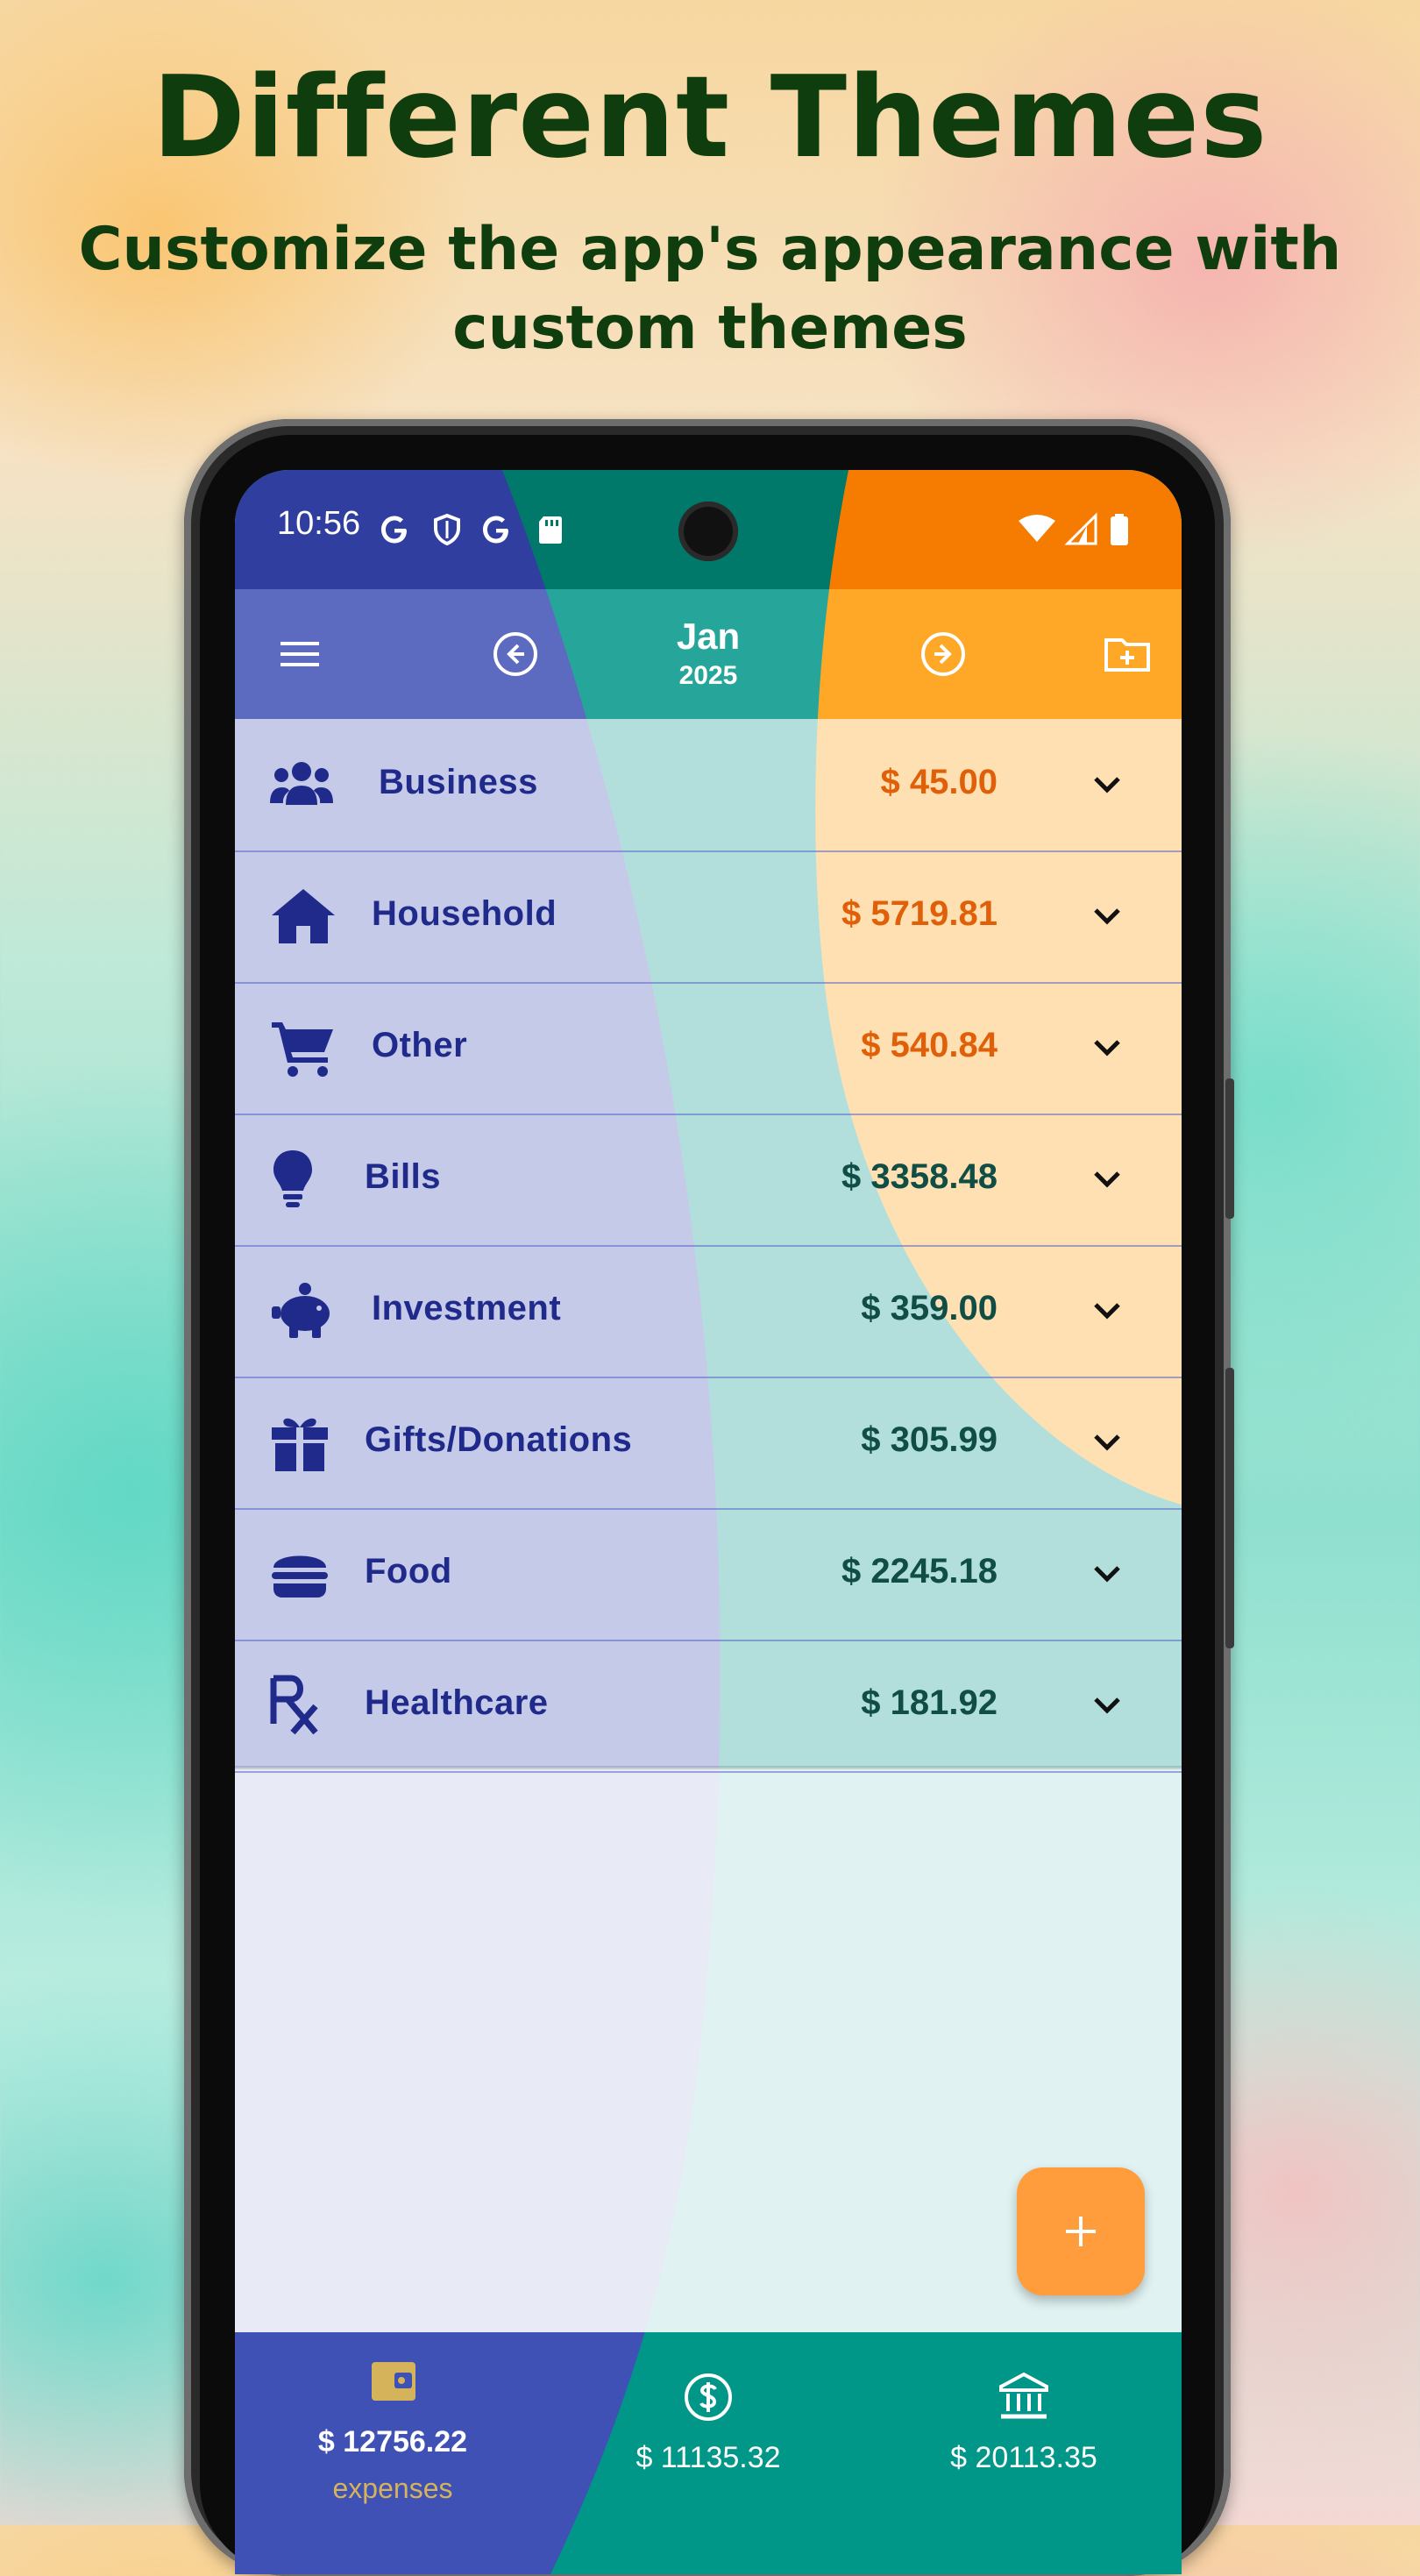 The width and height of the screenshot is (1420, 2576). I want to click on category-label: Healthcare, so click(457, 1702).